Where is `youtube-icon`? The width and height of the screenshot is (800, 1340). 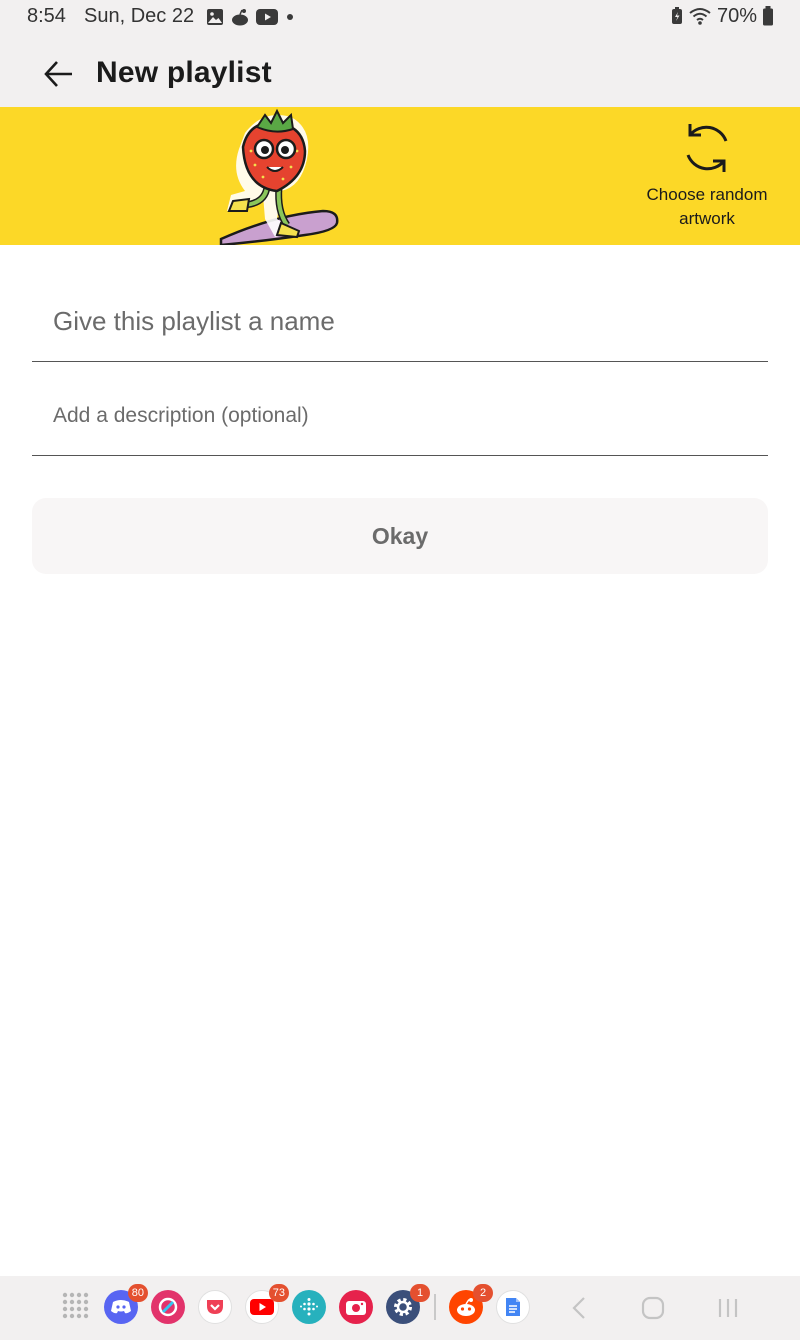
youtube-icon is located at coordinates (267, 17).